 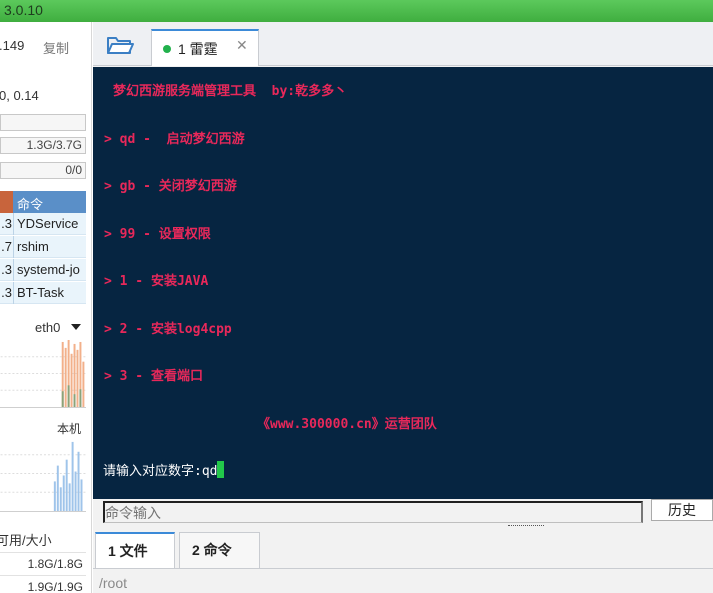 I want to click on network-interface-select: eth0, so click(x=47, y=327).